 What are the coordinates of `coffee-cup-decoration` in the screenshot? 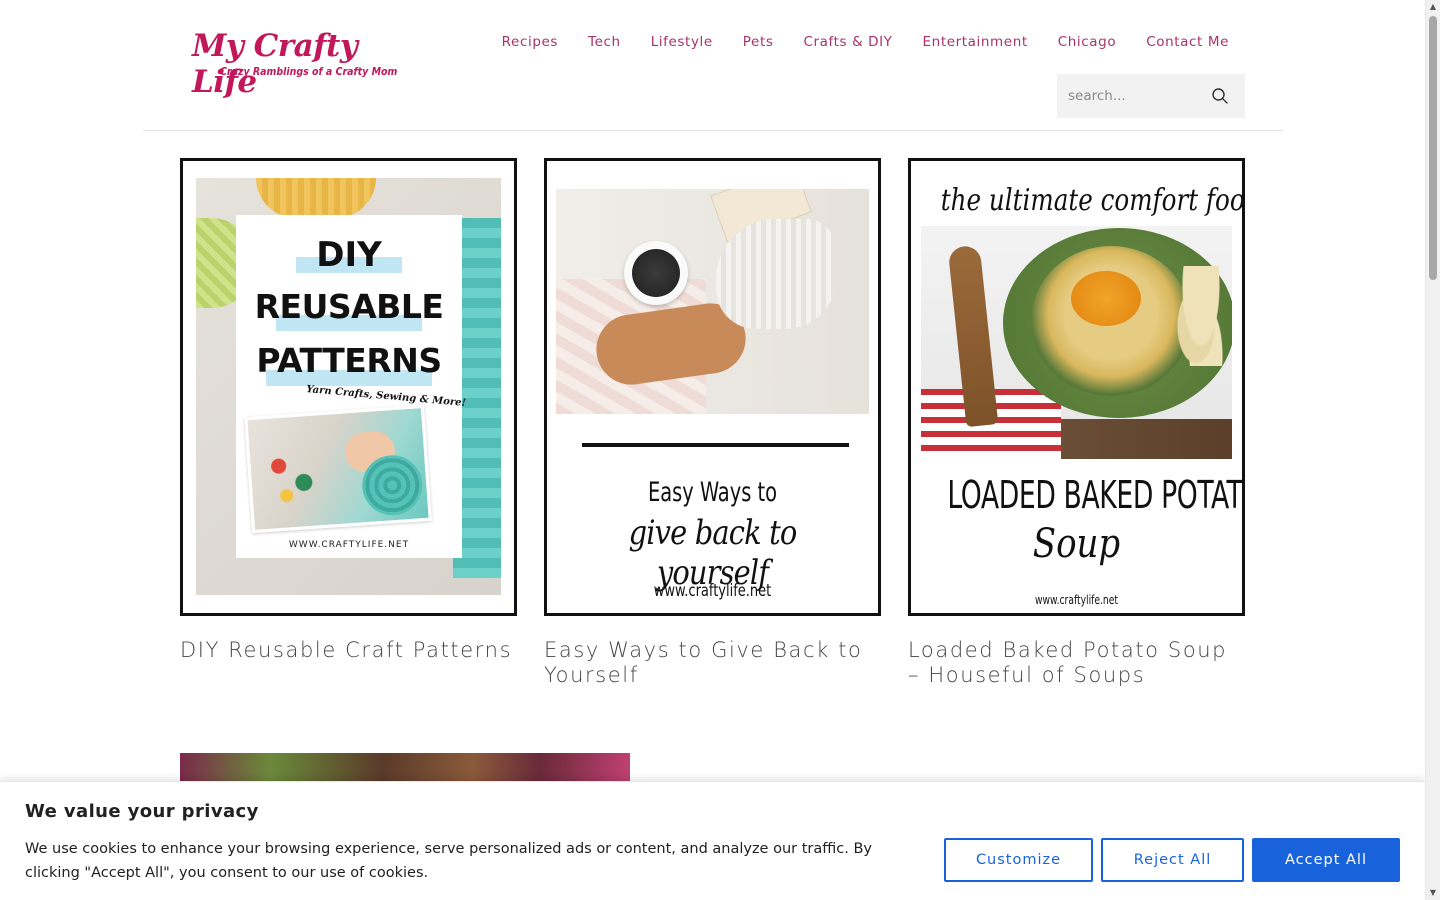 It's located at (656, 273).